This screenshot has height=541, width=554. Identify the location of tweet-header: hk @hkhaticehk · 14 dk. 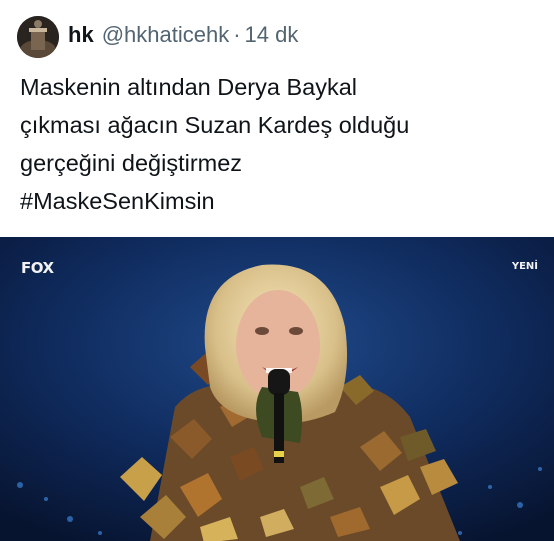
(183, 37).